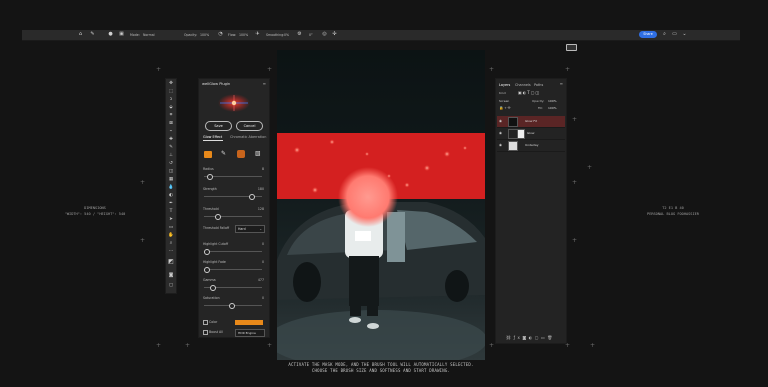 This screenshot has height=387, width=768. Describe the element at coordinates (205, 322) in the screenshot. I see `color-checkbox` at that location.